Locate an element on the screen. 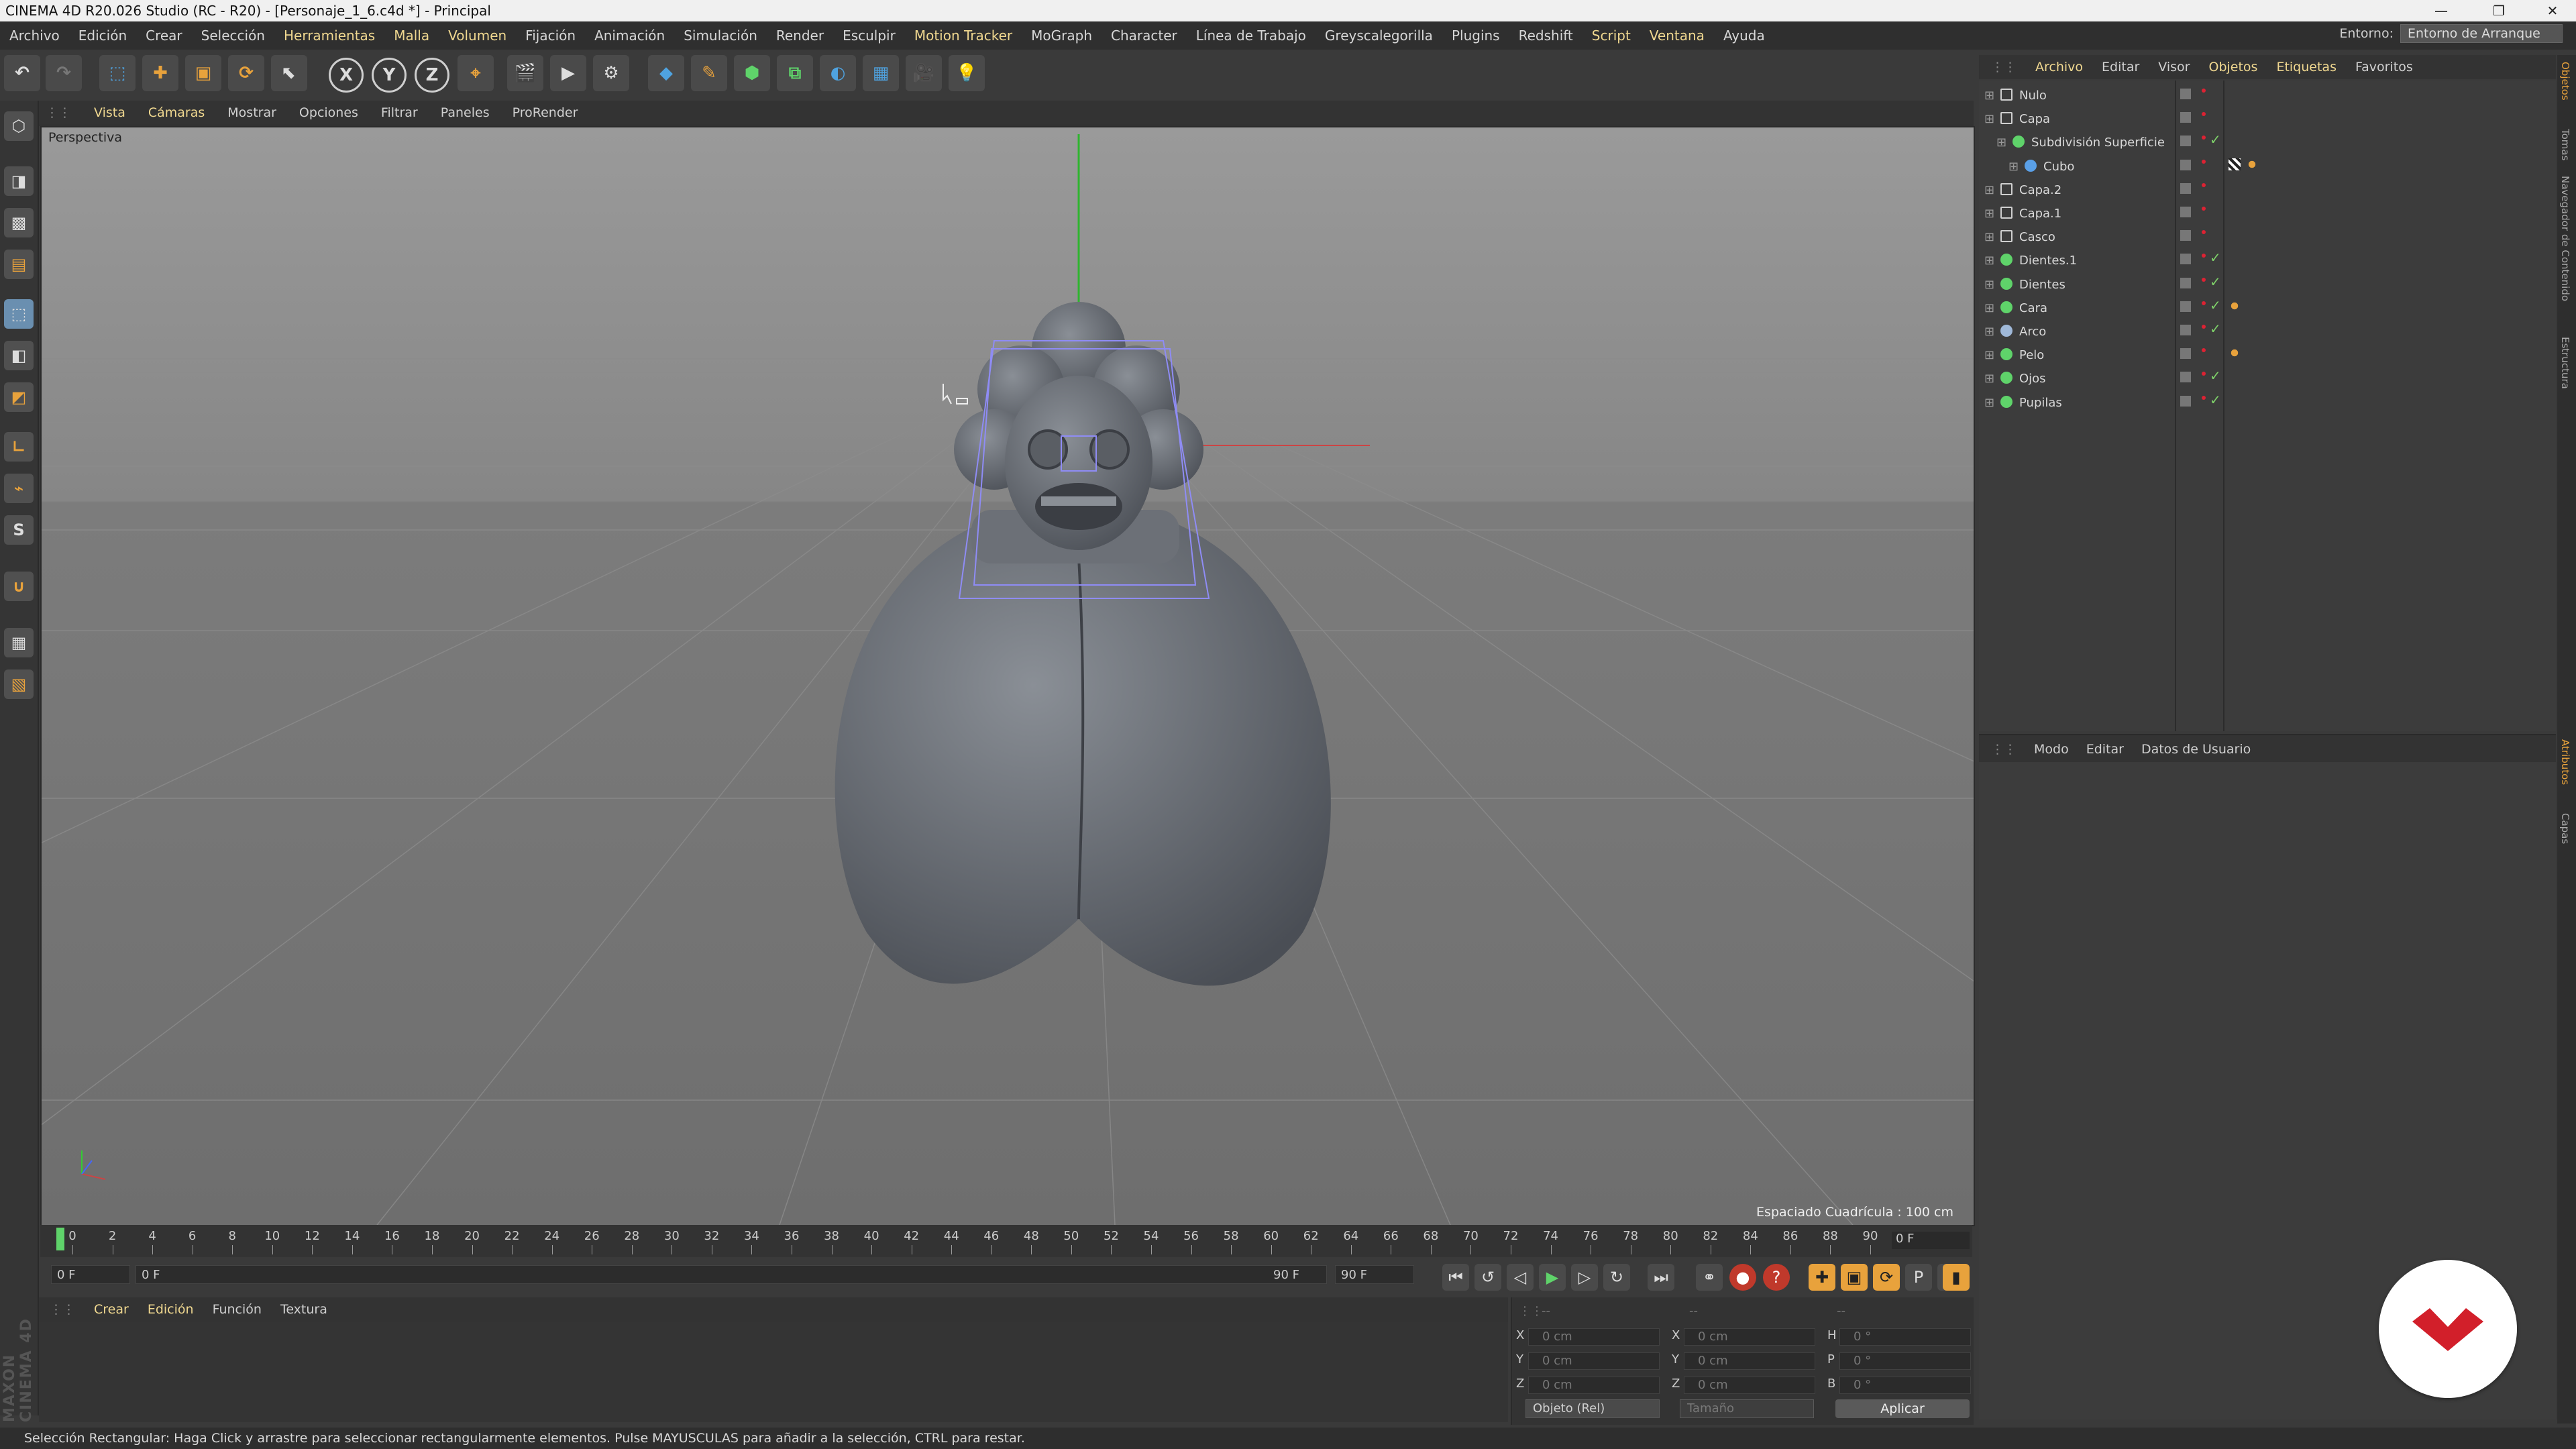 Image resolution: width=2576 pixels, height=1449 pixels. object-name: Capa.2 is located at coordinates (2040, 190).